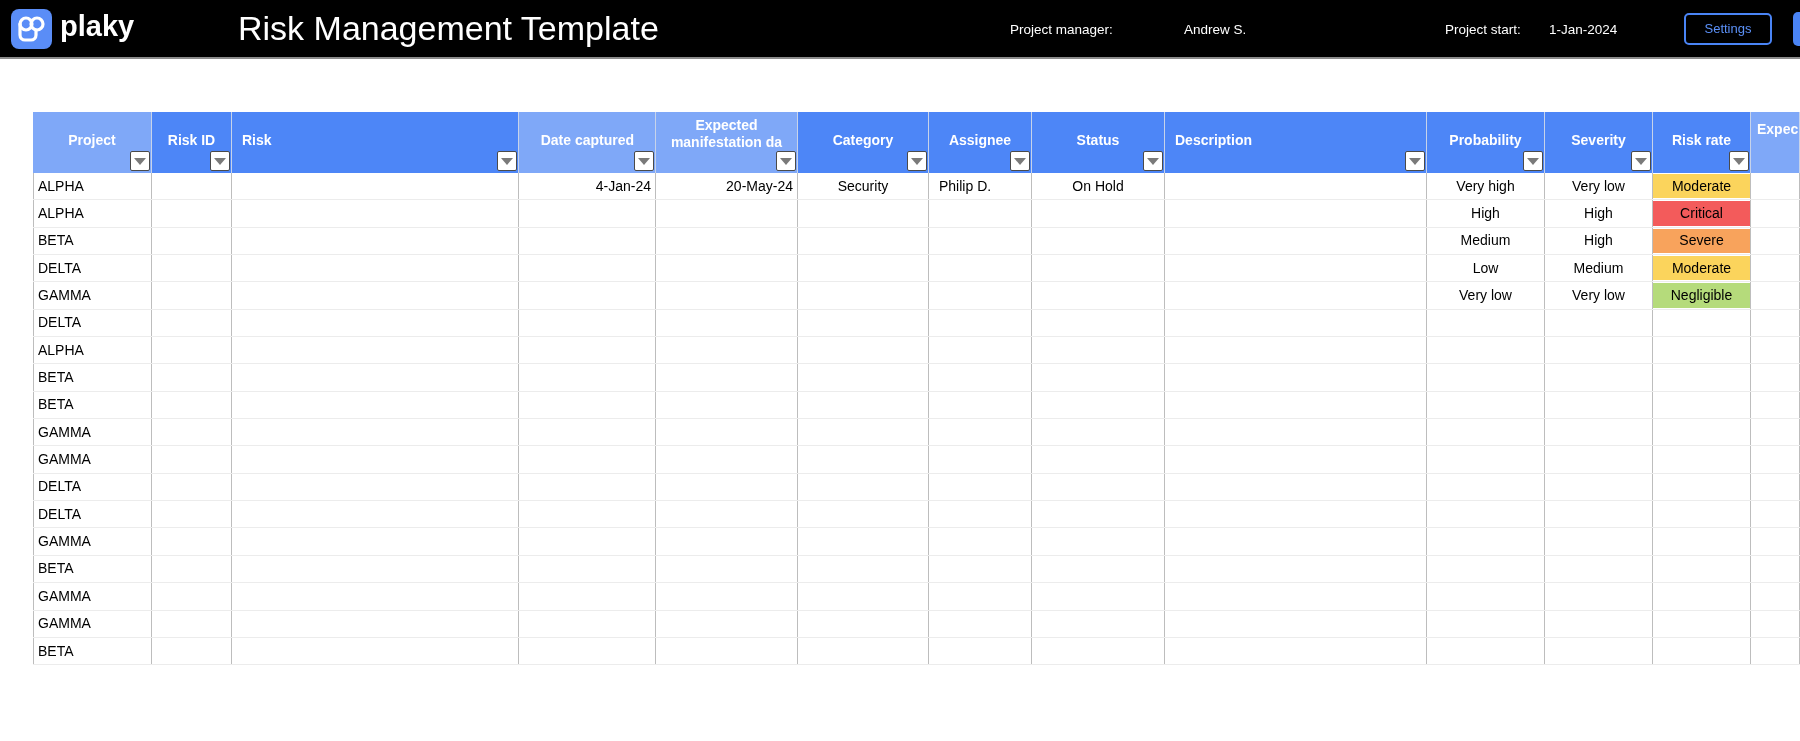 The image size is (1800, 741). Describe the element at coordinates (1486, 186) in the screenshot. I see `table-cell: Very high` at that location.